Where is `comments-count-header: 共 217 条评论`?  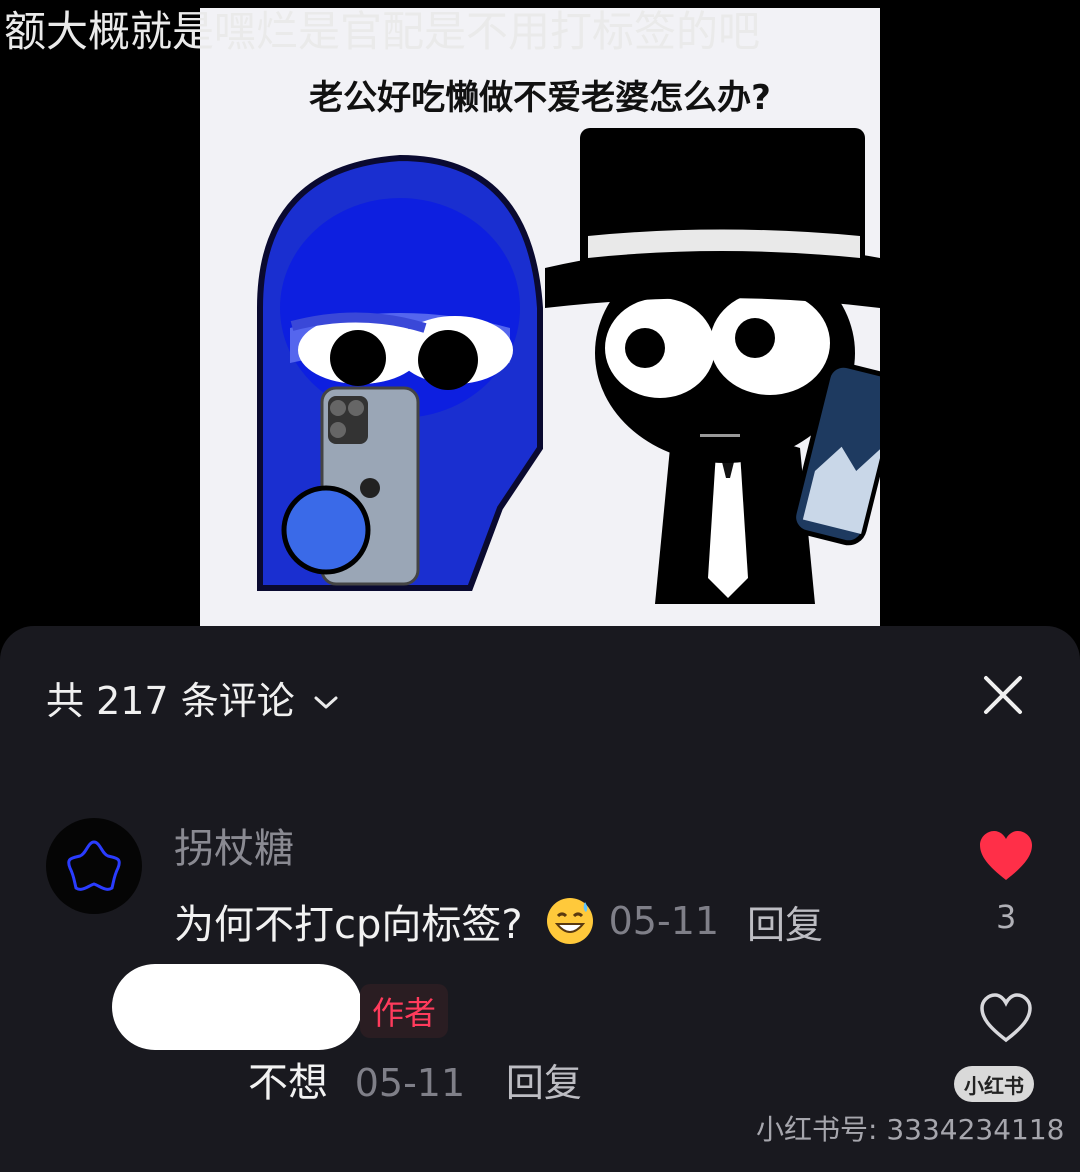
comments-count-header: 共 217 条评论 is located at coordinates (192, 697).